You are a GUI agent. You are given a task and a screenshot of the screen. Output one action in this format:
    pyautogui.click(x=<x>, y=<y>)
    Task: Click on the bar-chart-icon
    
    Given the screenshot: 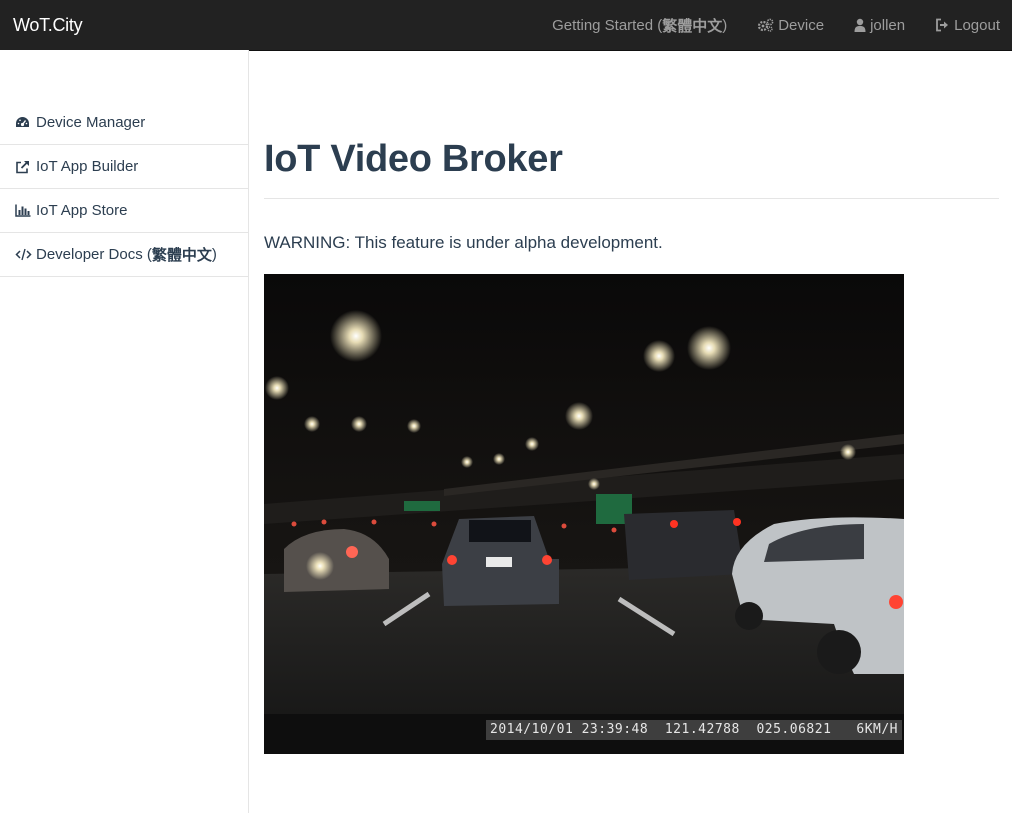 What is the action you would take?
    pyautogui.click(x=23, y=210)
    